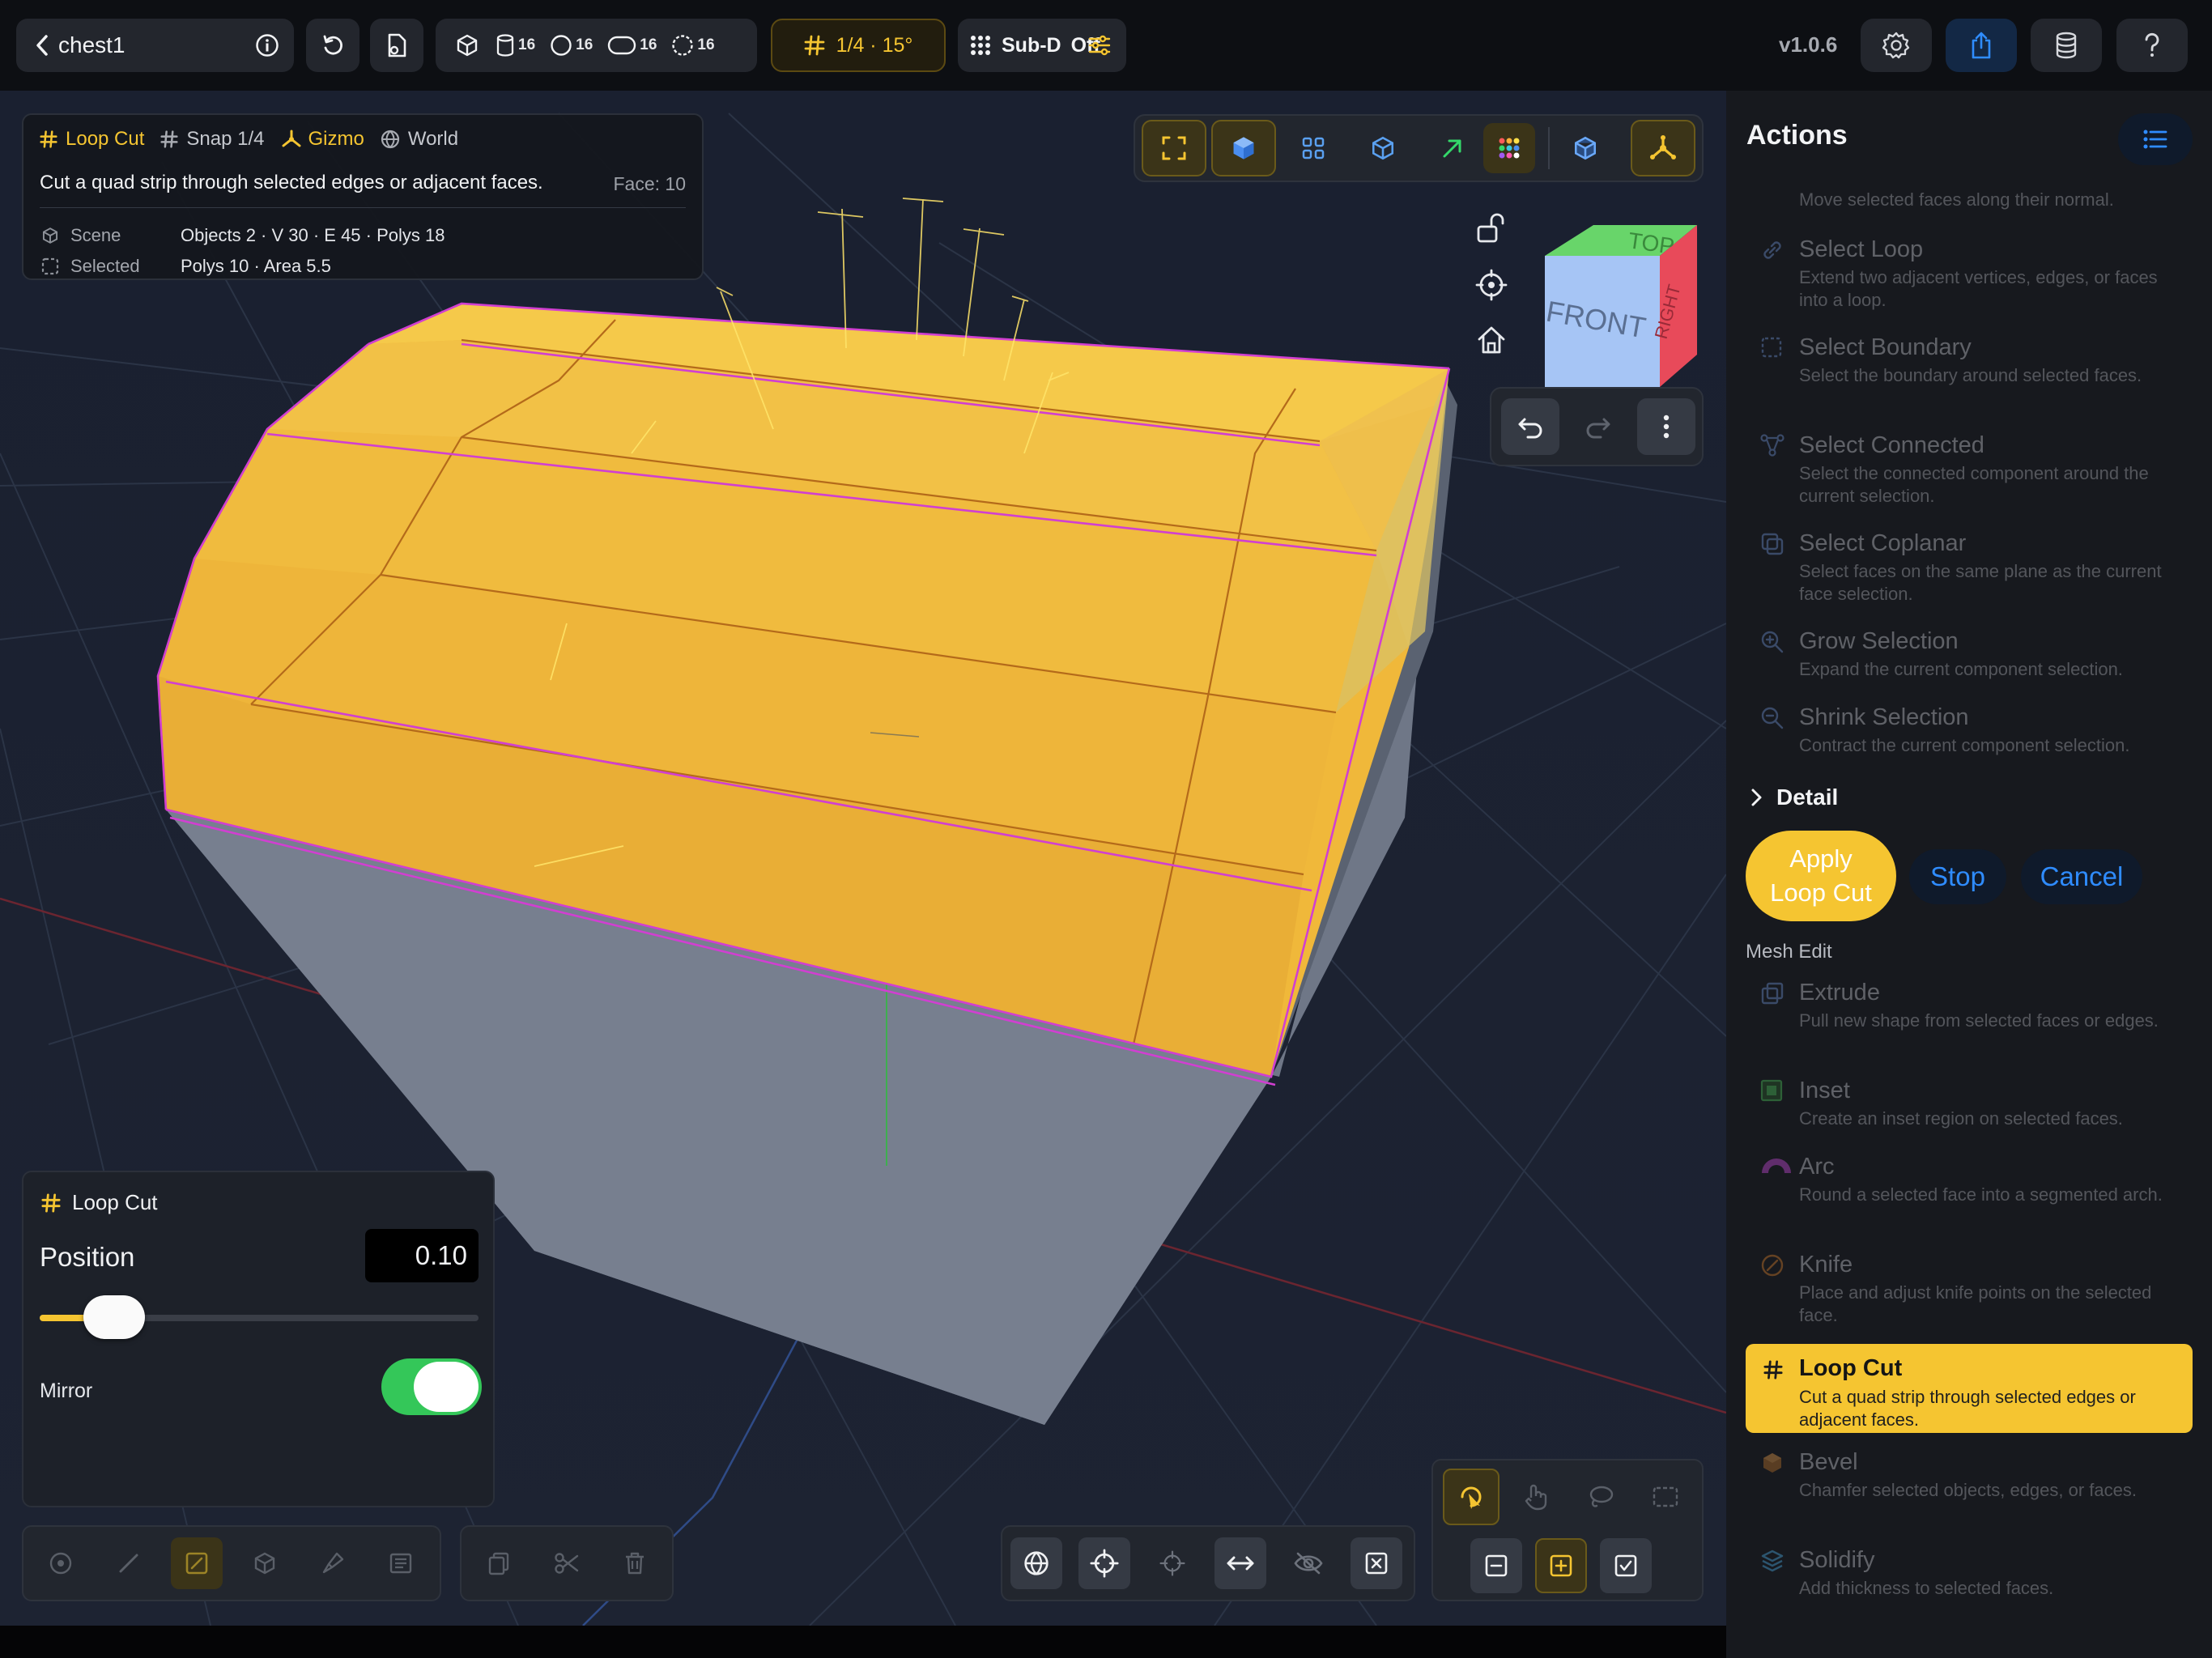 The height and width of the screenshot is (1658, 2212). I want to click on hide-button, so click(1308, 1563).